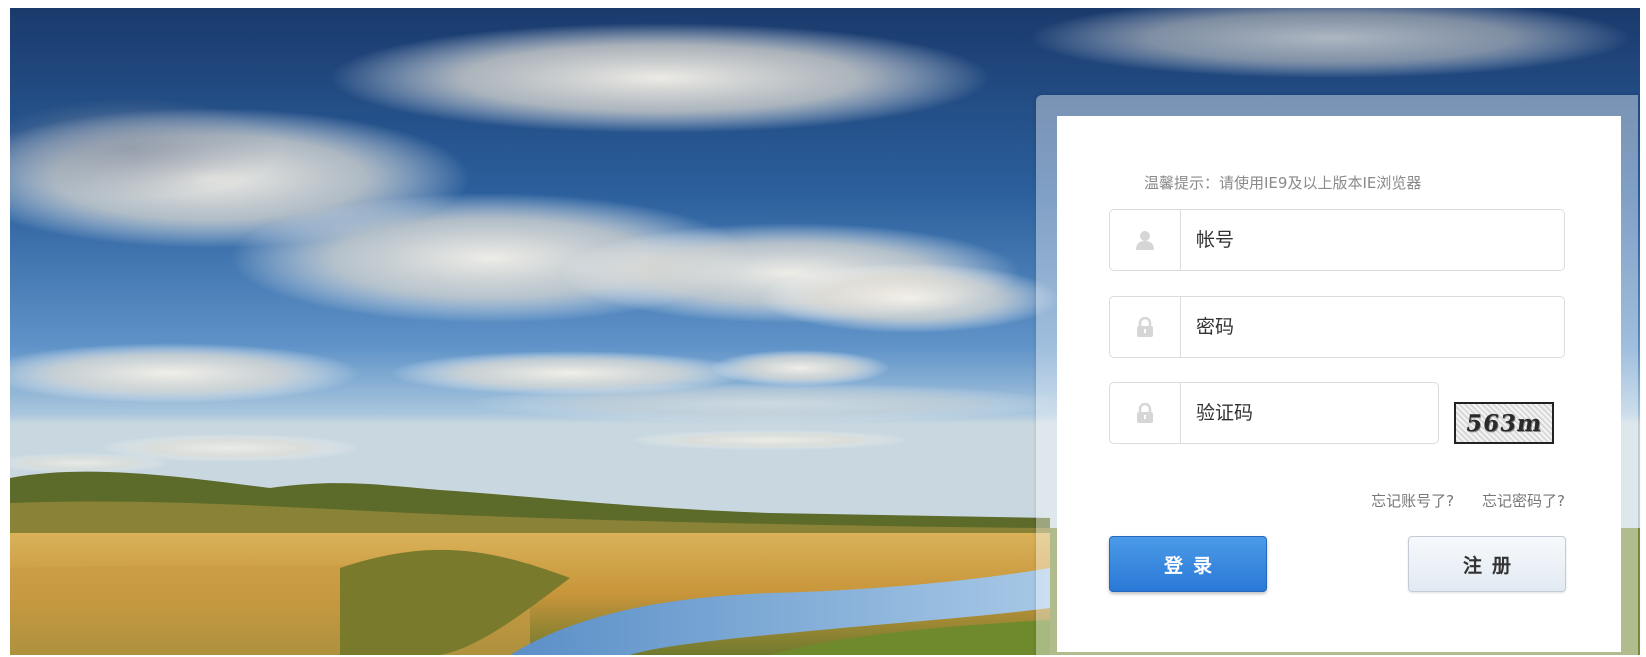 Image resolution: width=1646 pixels, height=657 pixels. What do you see at coordinates (1412, 501) in the screenshot?
I see `forgot-account-link: 忘记账号了?` at bounding box center [1412, 501].